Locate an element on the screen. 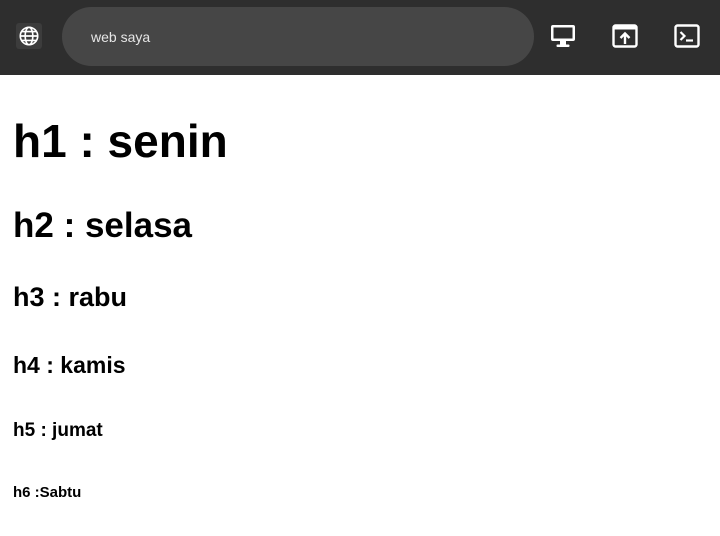 The height and width of the screenshot is (536, 720). terminal-button is located at coordinates (687, 36).